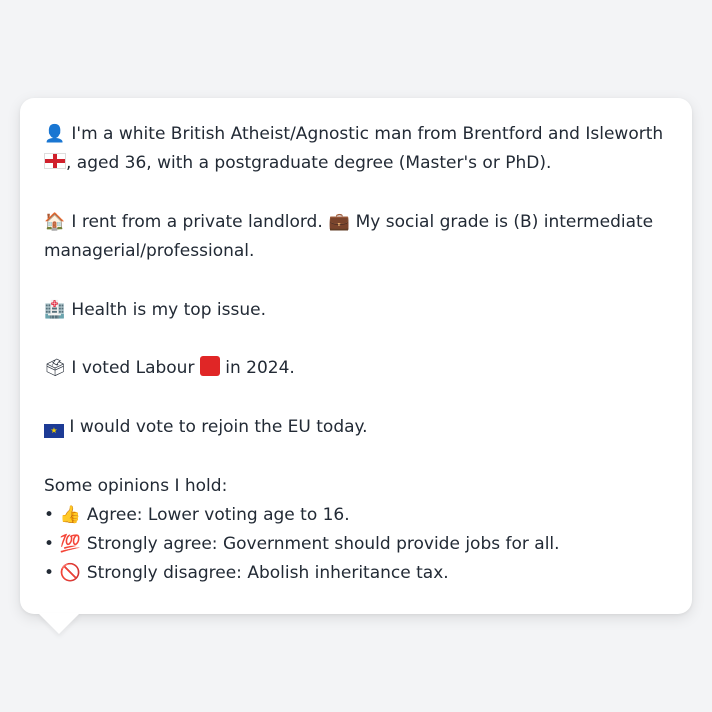  I want to click on vote-year-text: in 2024., so click(260, 368).